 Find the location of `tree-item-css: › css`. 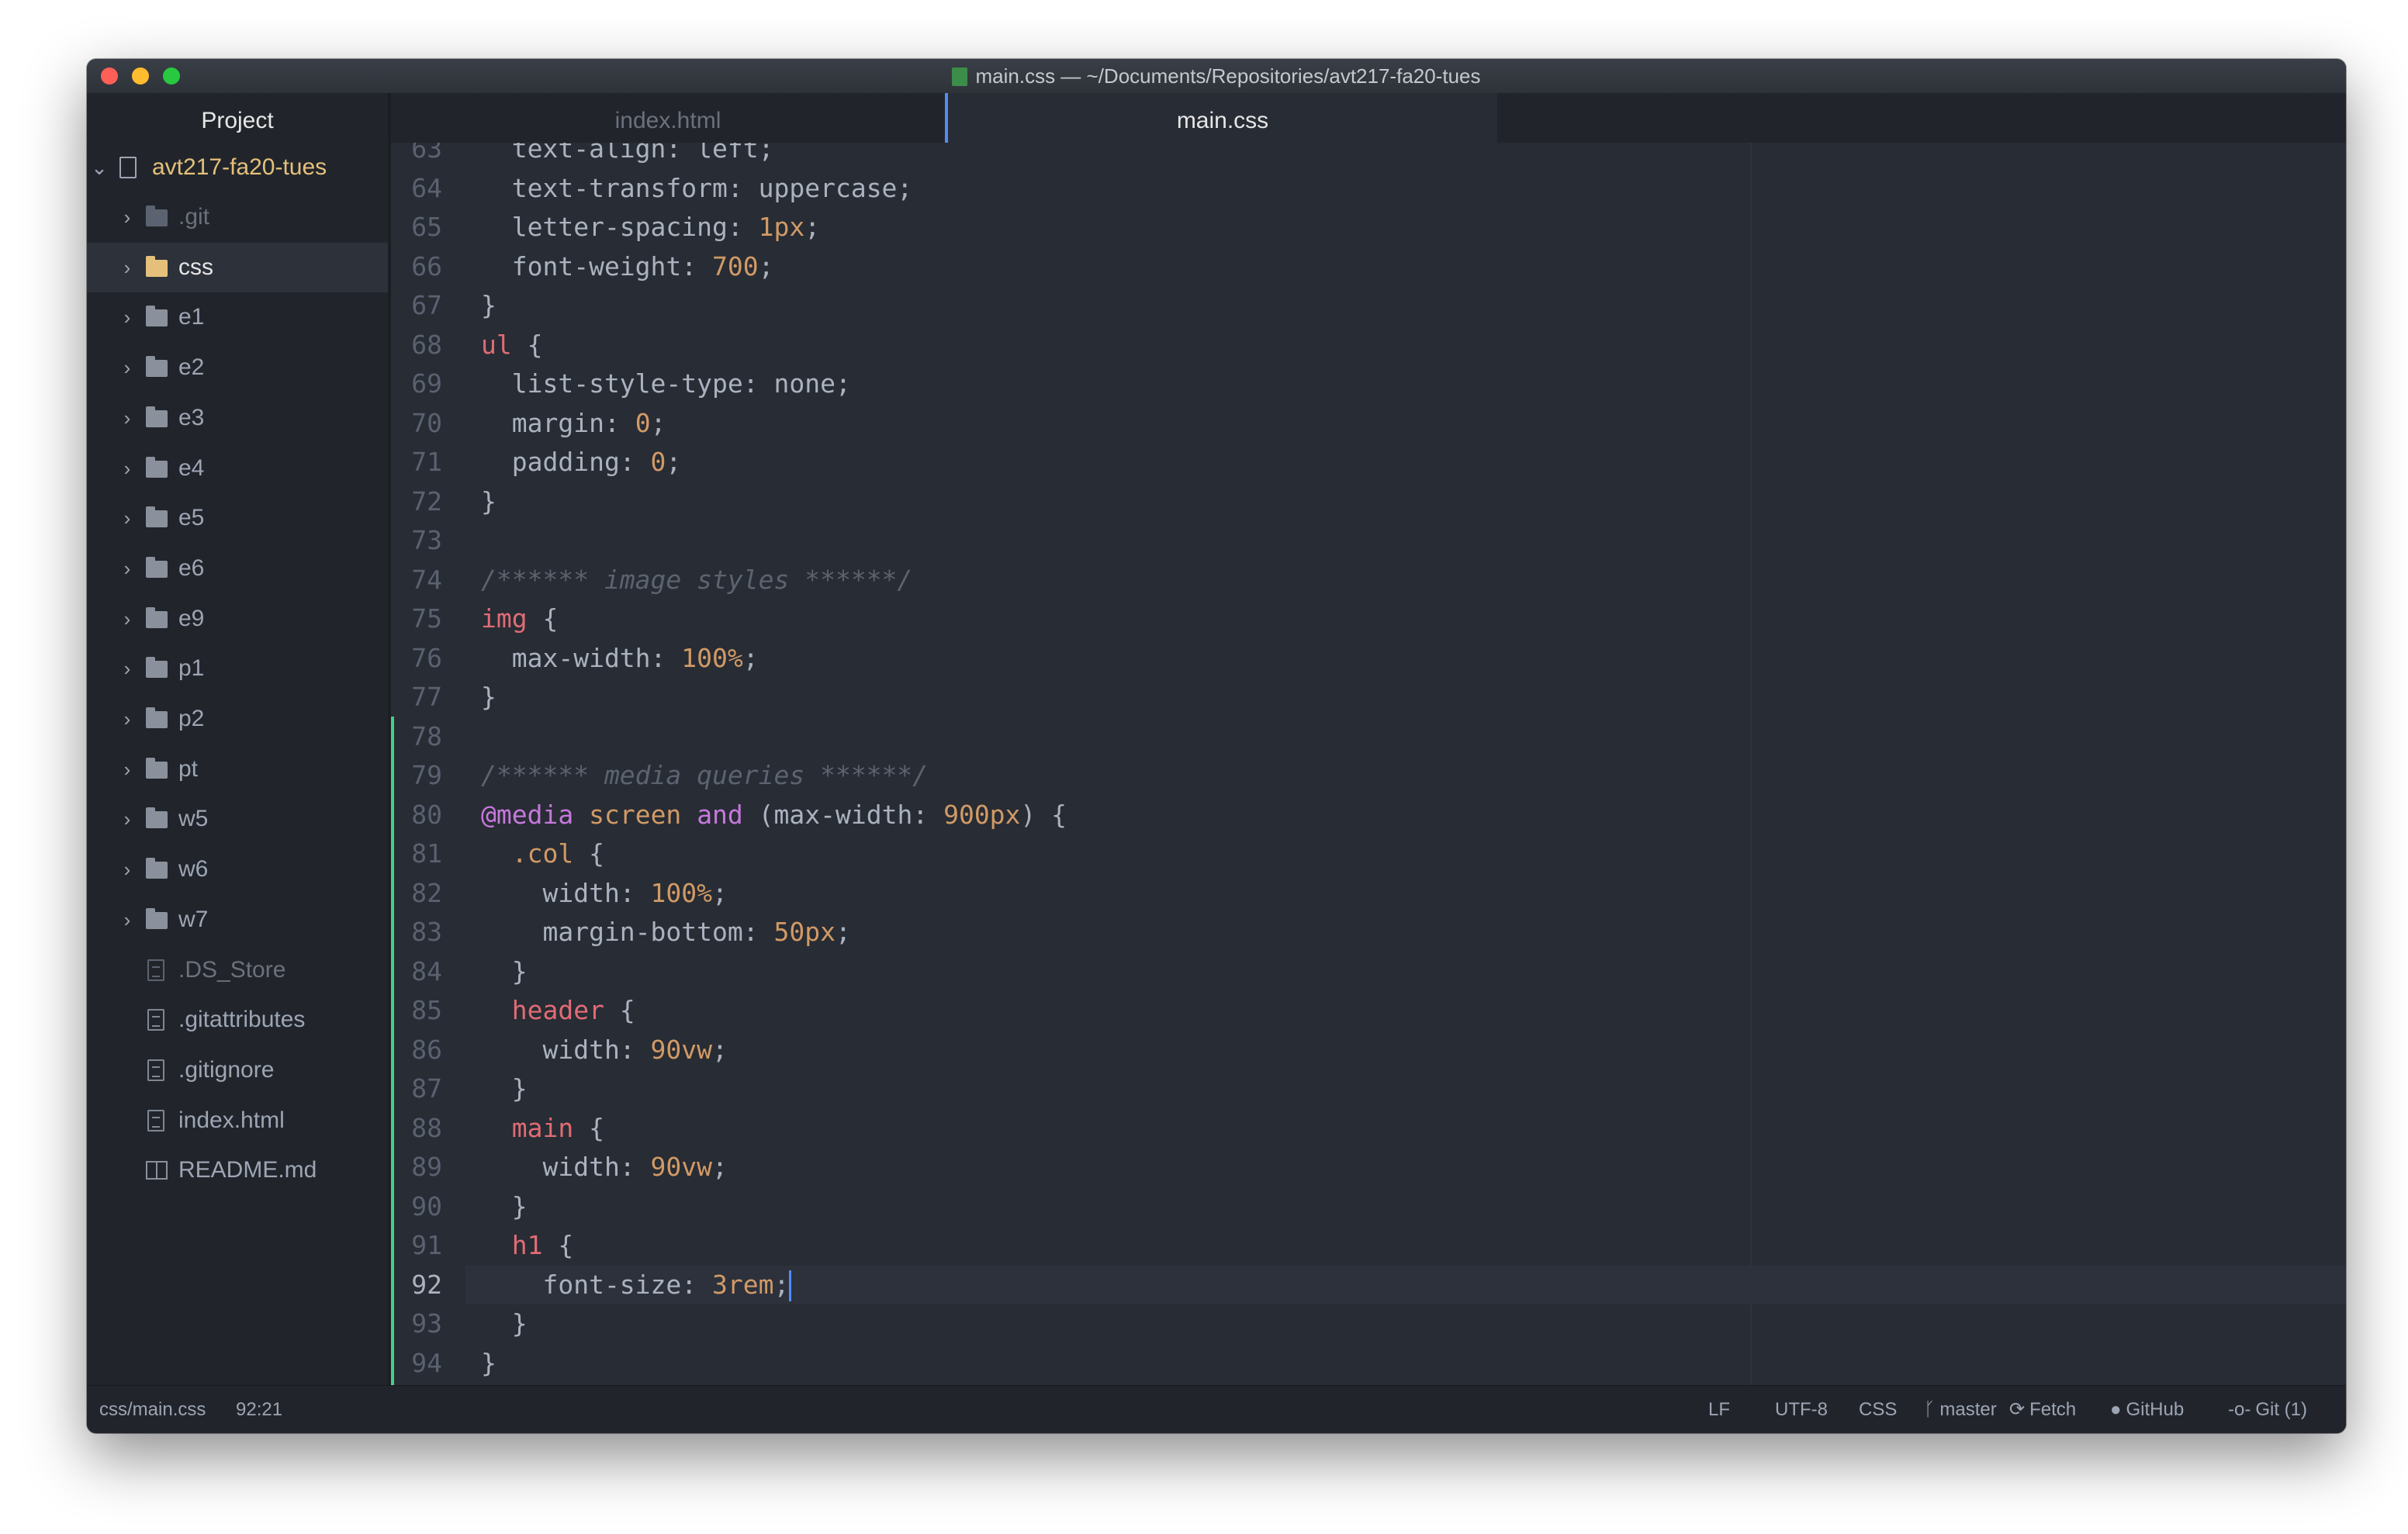

tree-item-css: › css is located at coordinates (238, 267).